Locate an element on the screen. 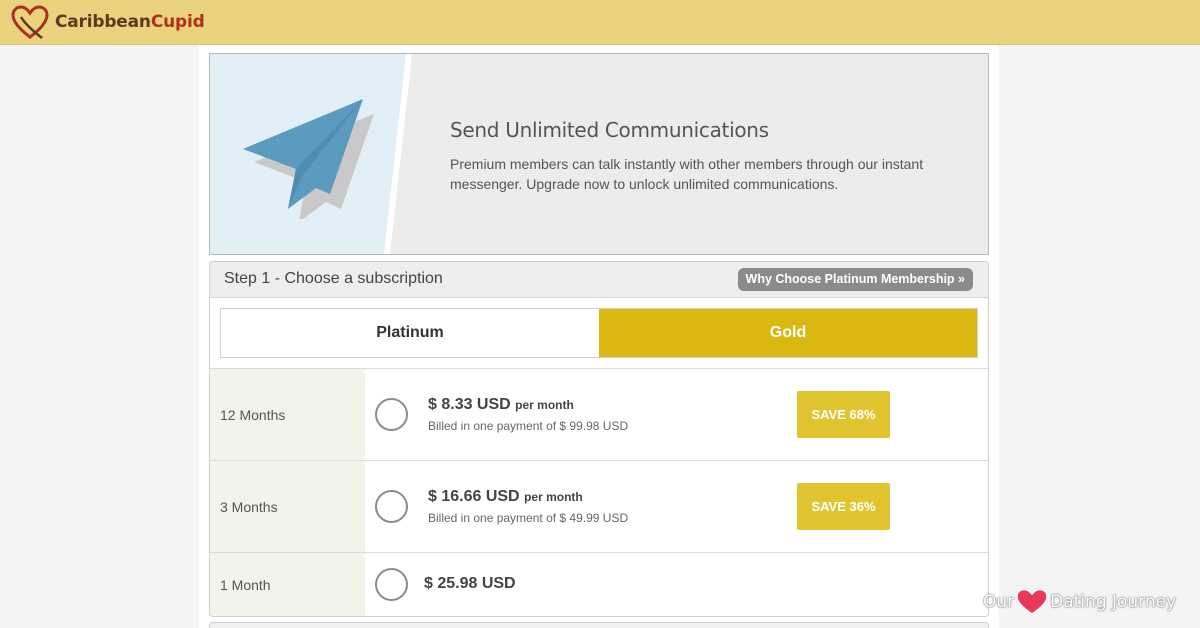 The height and width of the screenshot is (628, 1200). save-badge: SAVE 36% is located at coordinates (843, 506).